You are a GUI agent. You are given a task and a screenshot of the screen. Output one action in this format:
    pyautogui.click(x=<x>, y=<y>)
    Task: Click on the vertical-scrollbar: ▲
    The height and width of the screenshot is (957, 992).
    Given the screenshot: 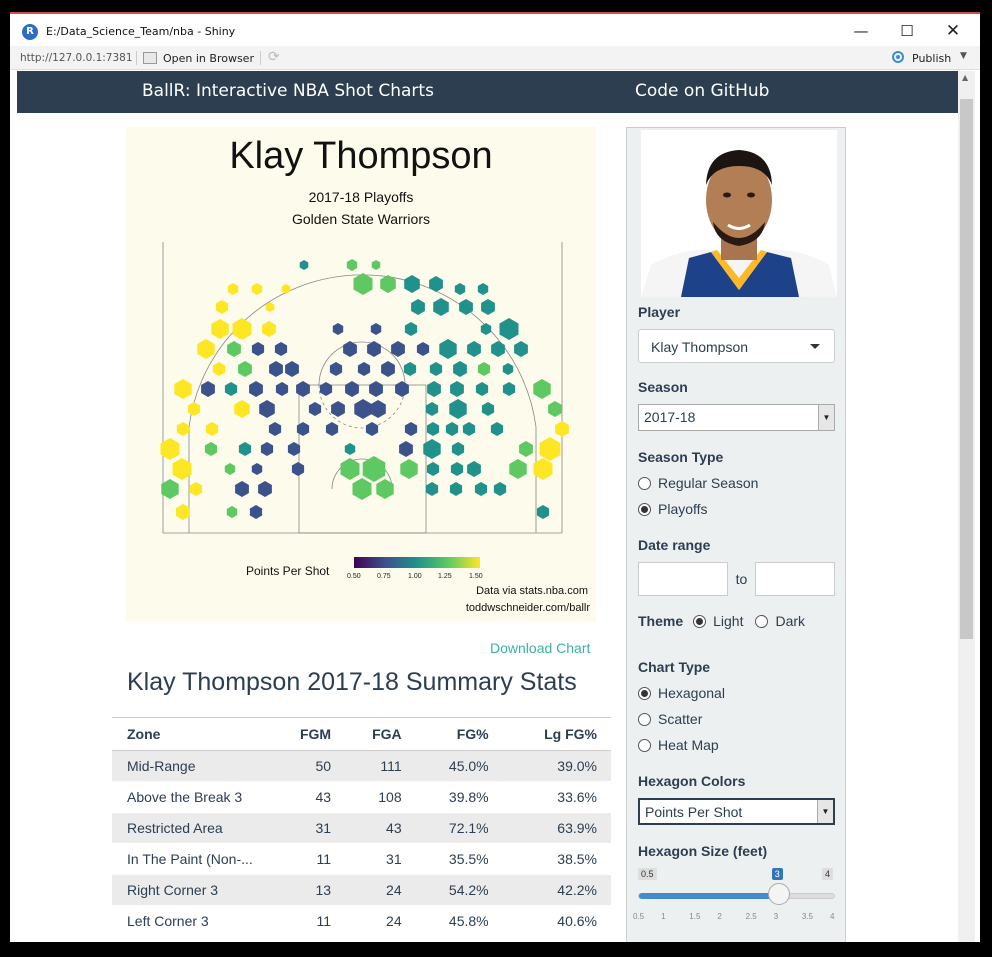 What is the action you would take?
    pyautogui.click(x=966, y=506)
    